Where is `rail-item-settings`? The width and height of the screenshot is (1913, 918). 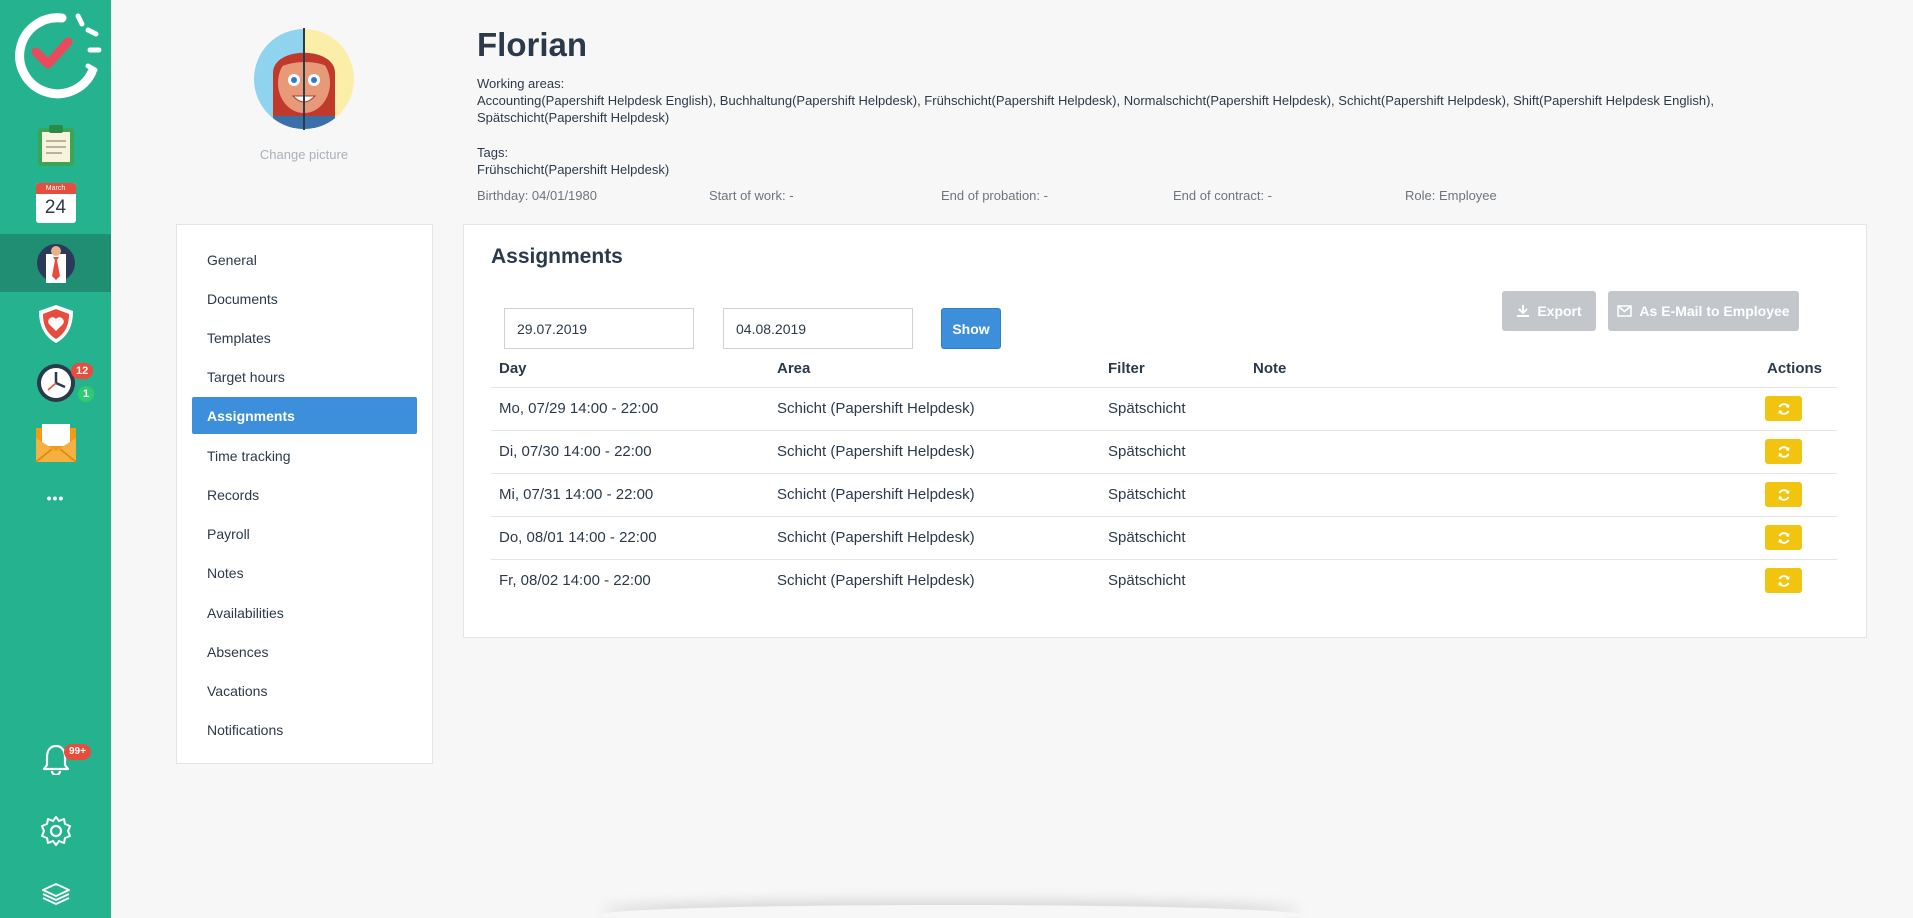 rail-item-settings is located at coordinates (55, 831).